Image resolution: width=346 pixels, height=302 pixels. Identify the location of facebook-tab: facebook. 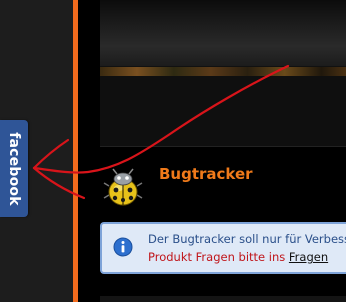
(14, 168).